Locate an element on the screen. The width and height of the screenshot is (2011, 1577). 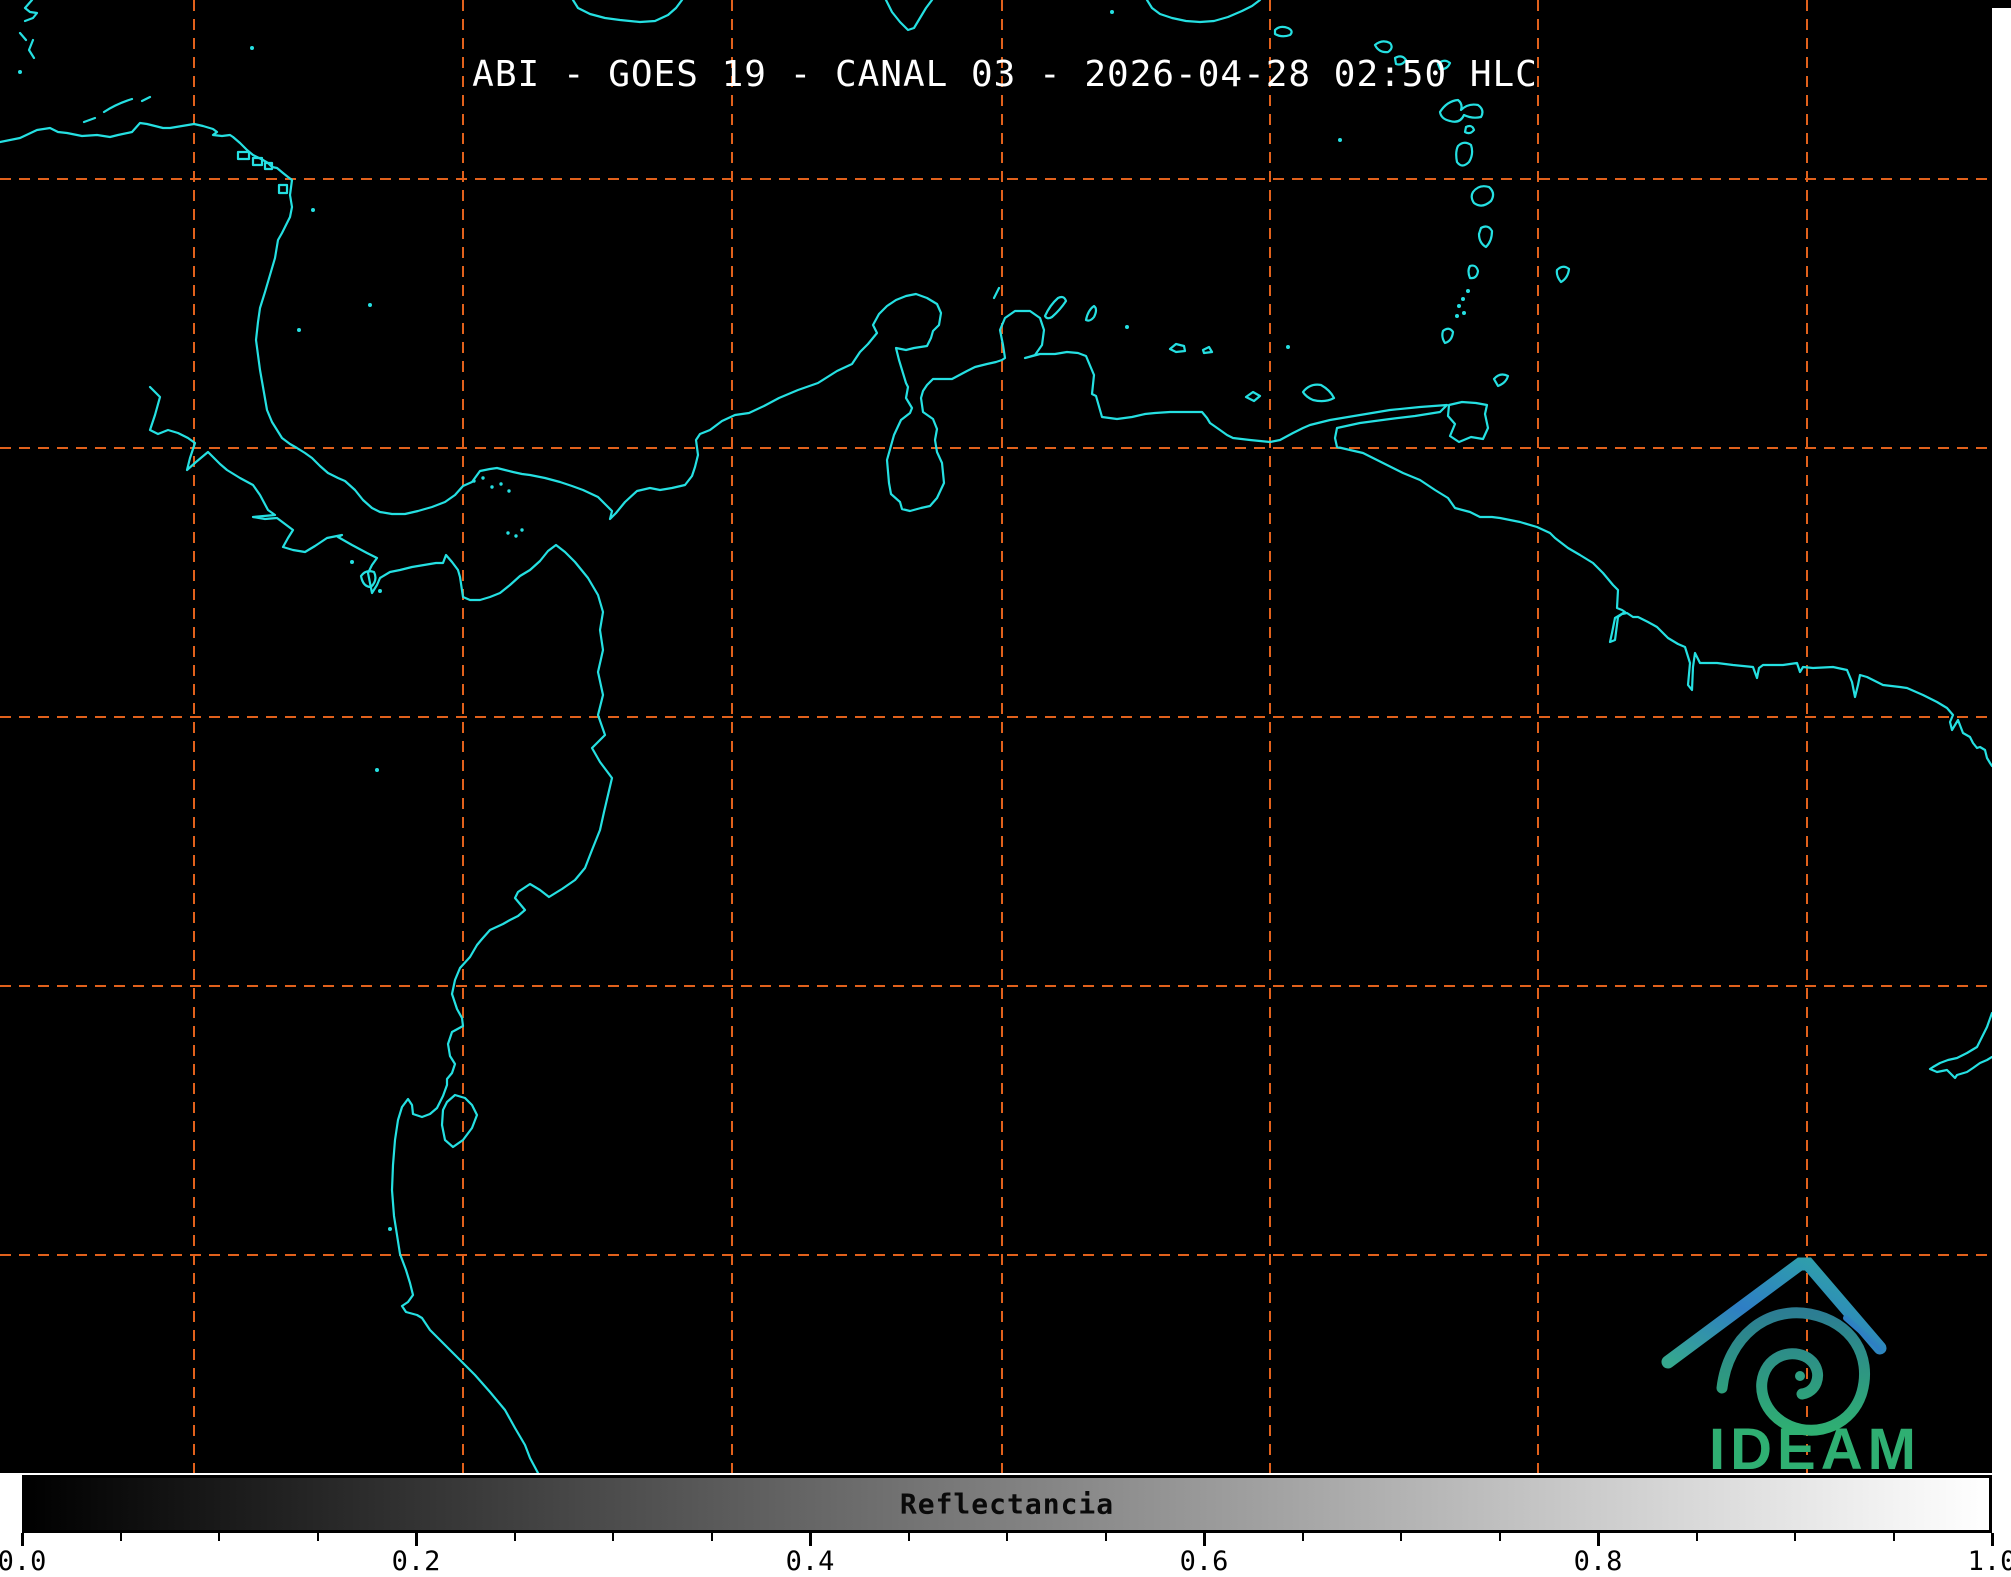
colorbar-tick-label: 1.0 is located at coordinates (1989, 1561).